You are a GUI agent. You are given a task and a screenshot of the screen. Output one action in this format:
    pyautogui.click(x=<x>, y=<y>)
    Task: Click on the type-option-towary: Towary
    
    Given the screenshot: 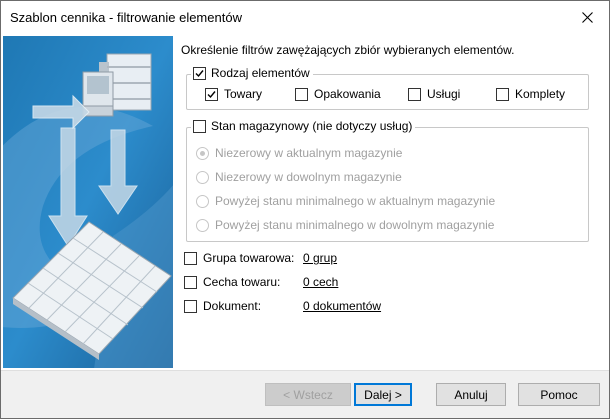 What is the action you would take?
    pyautogui.click(x=233, y=94)
    